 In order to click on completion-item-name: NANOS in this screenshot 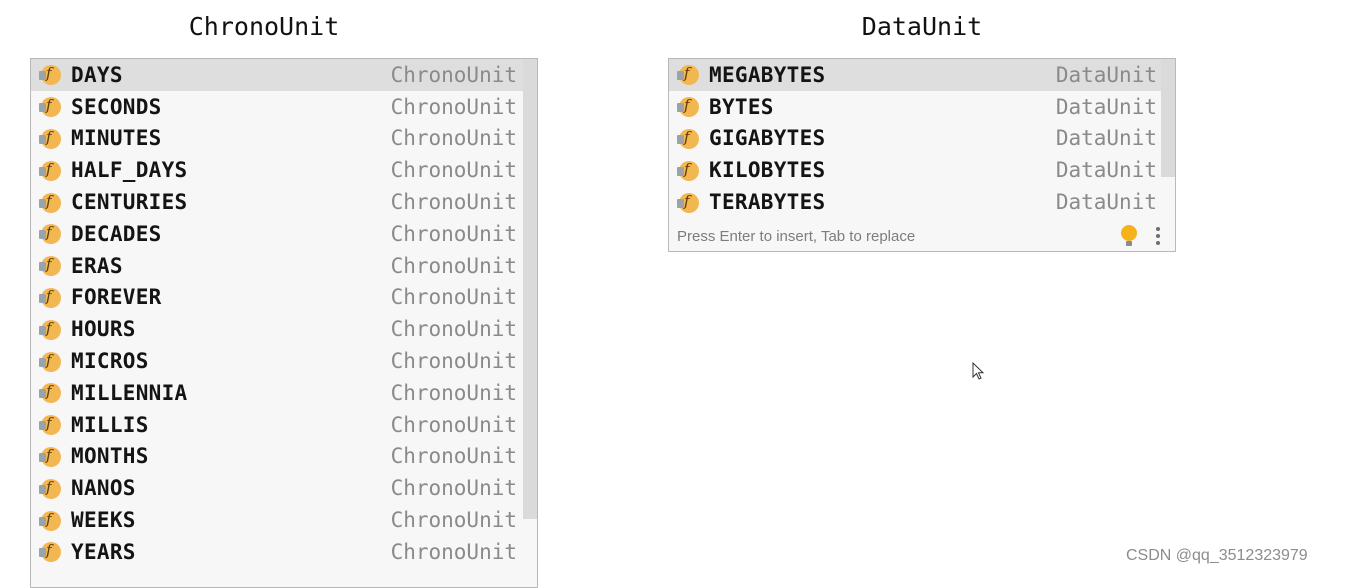, I will do `click(103, 488)`.